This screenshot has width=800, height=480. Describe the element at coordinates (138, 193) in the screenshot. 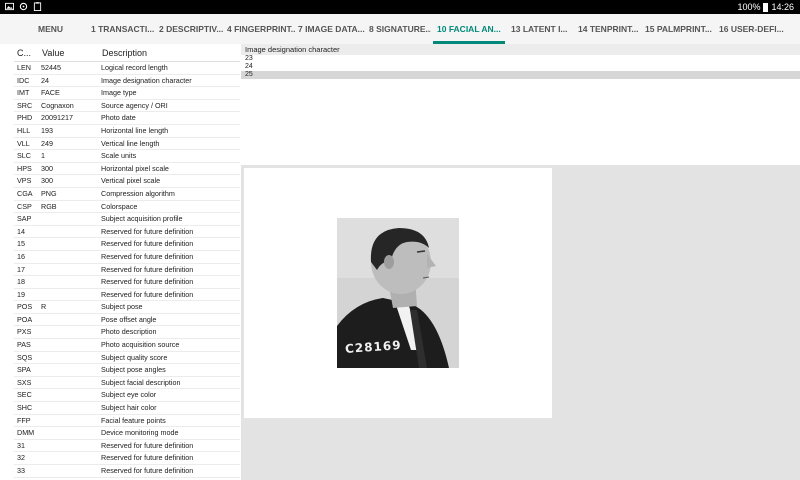

I see `field-description: Compression algorithm` at that location.